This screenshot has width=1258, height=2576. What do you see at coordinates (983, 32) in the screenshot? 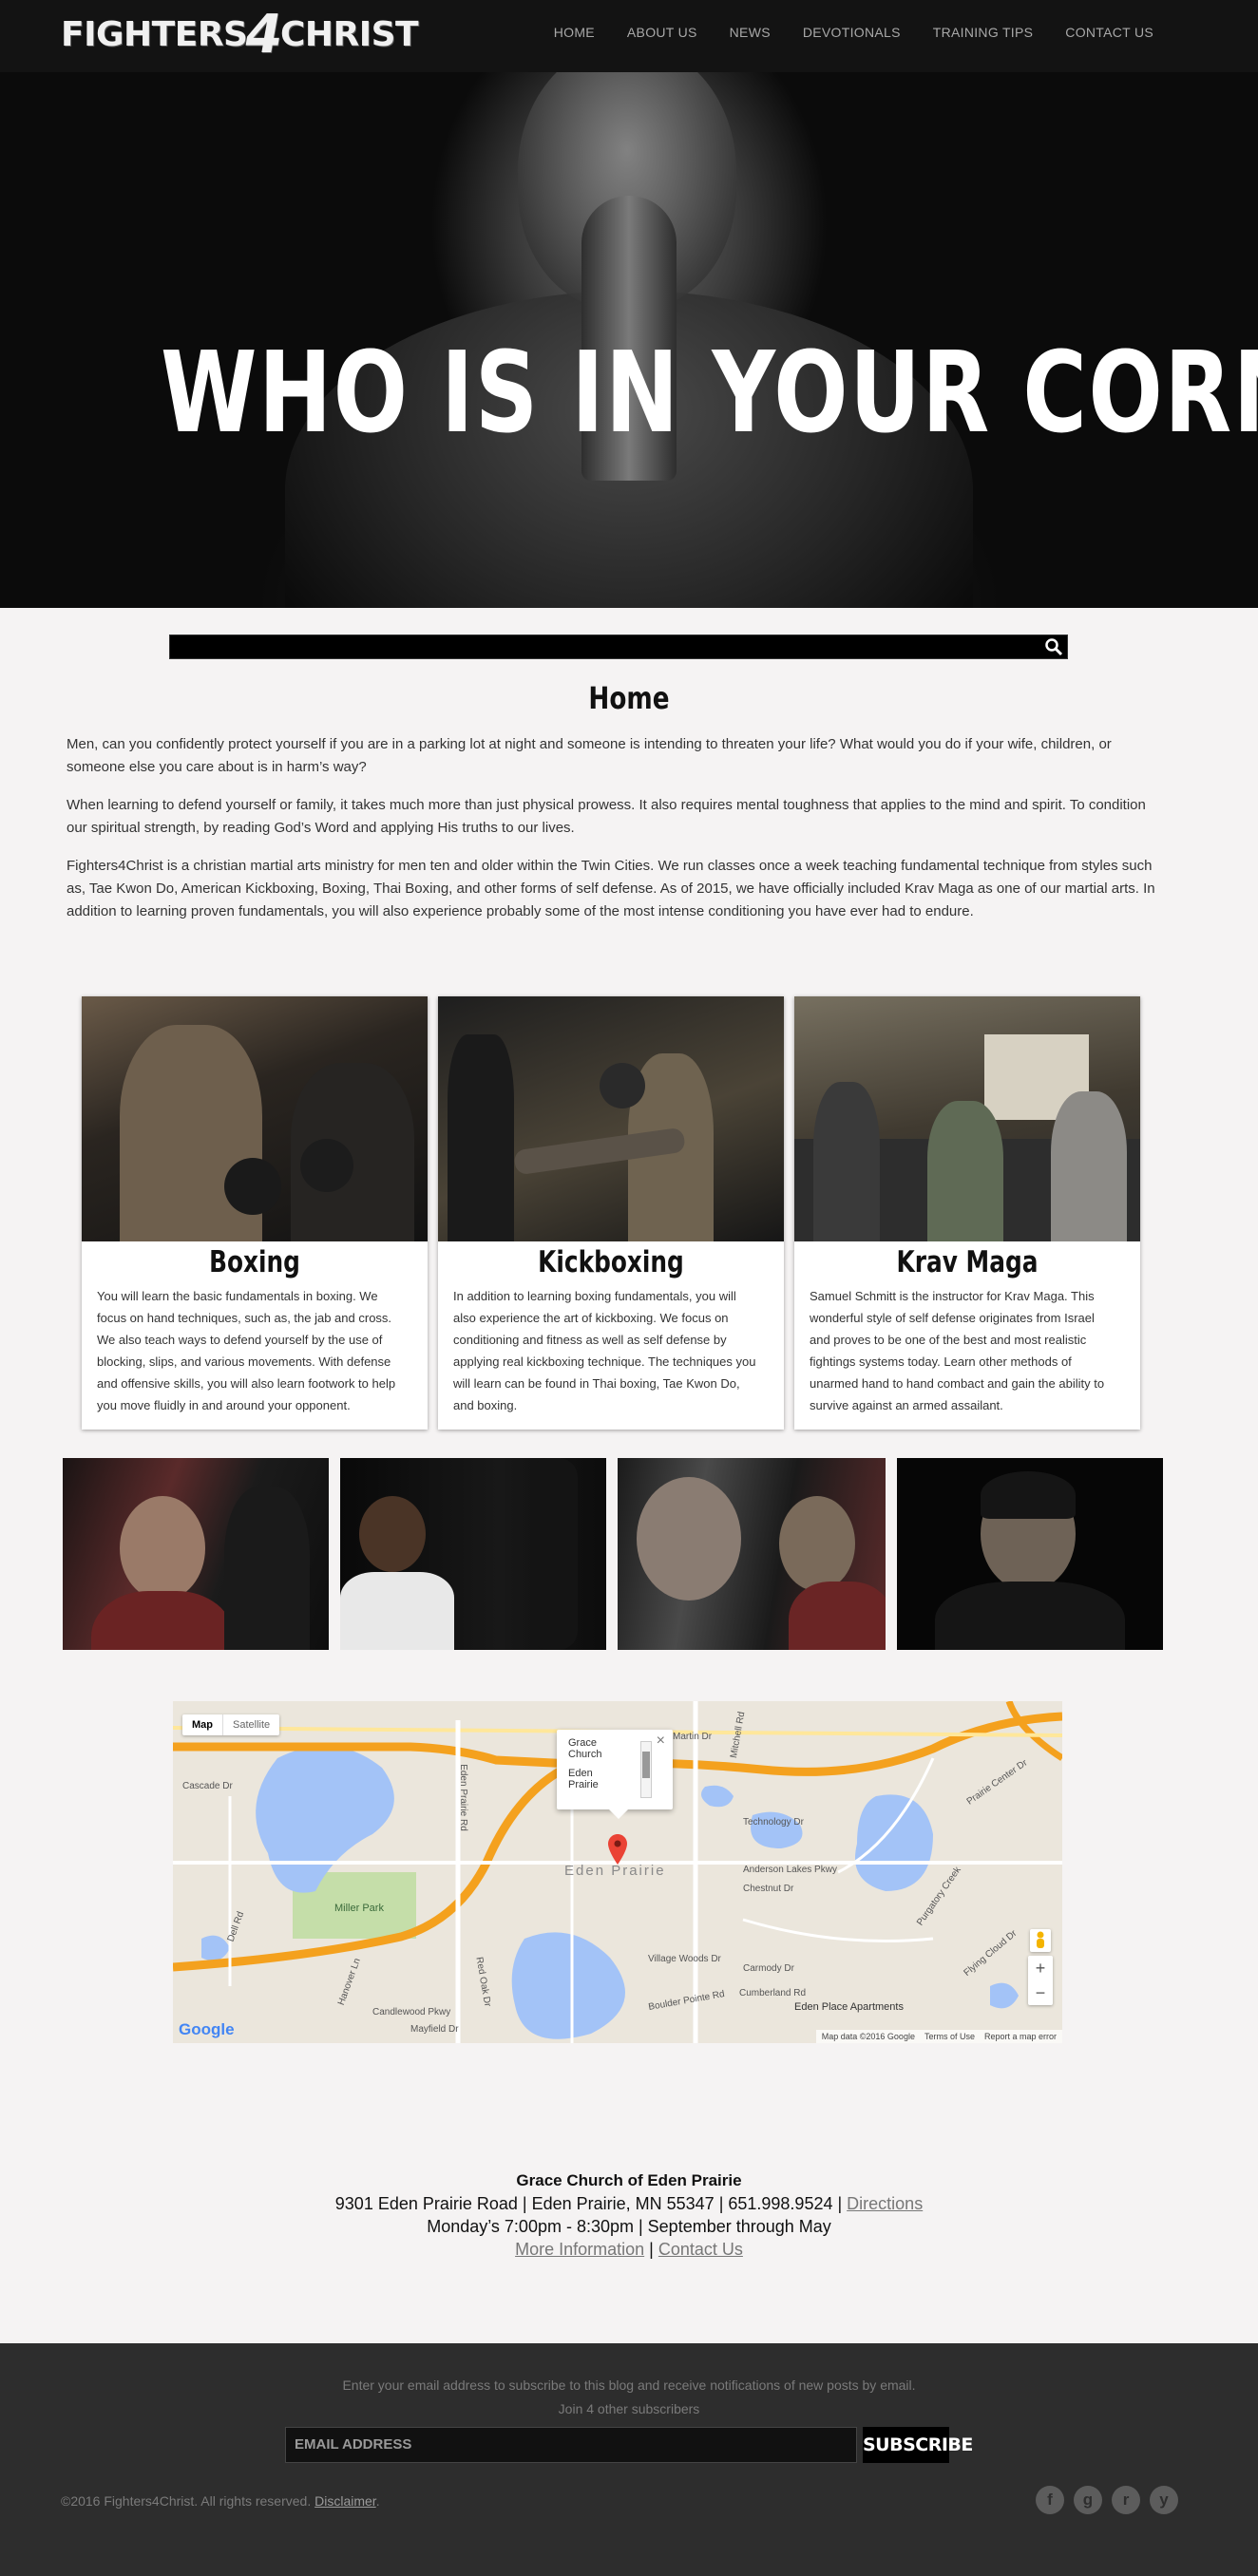
I see `nav-training-tips: TRAINING TIPS` at bounding box center [983, 32].